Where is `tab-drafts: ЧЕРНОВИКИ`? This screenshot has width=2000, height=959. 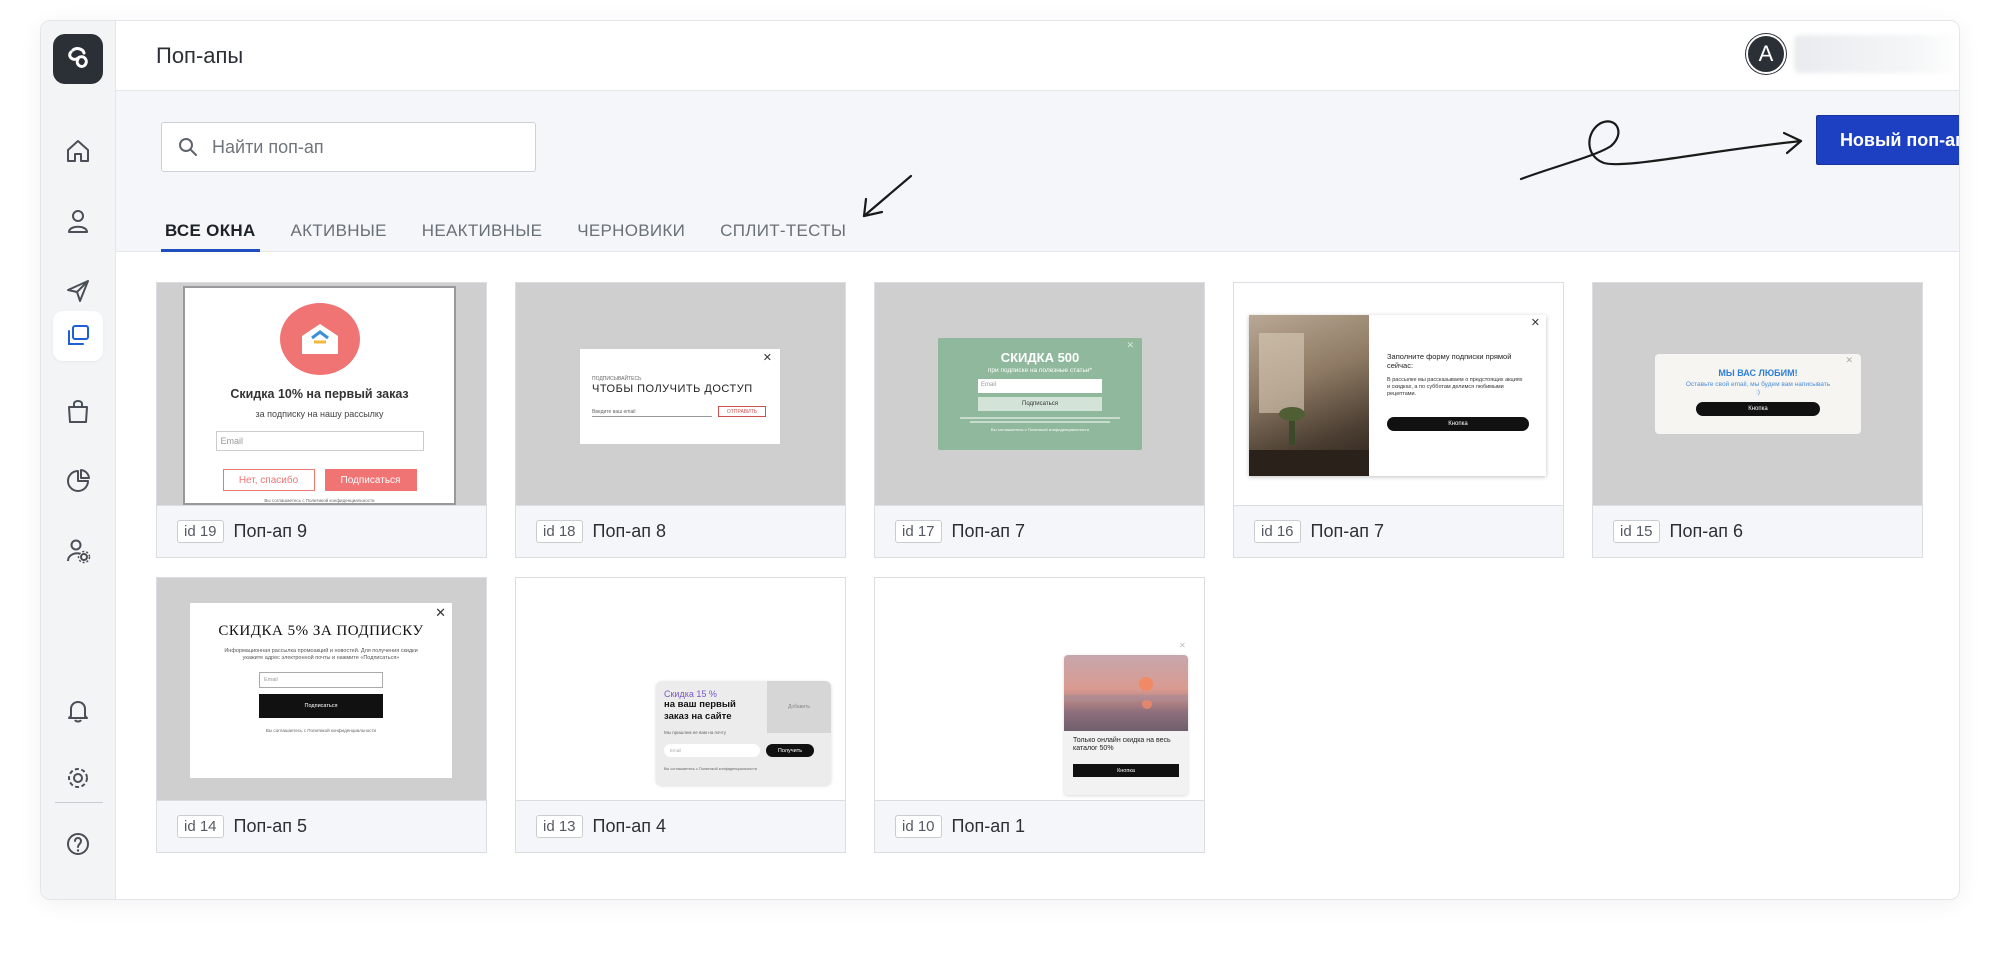 tab-drafts: ЧЕРНОВИКИ is located at coordinates (631, 221).